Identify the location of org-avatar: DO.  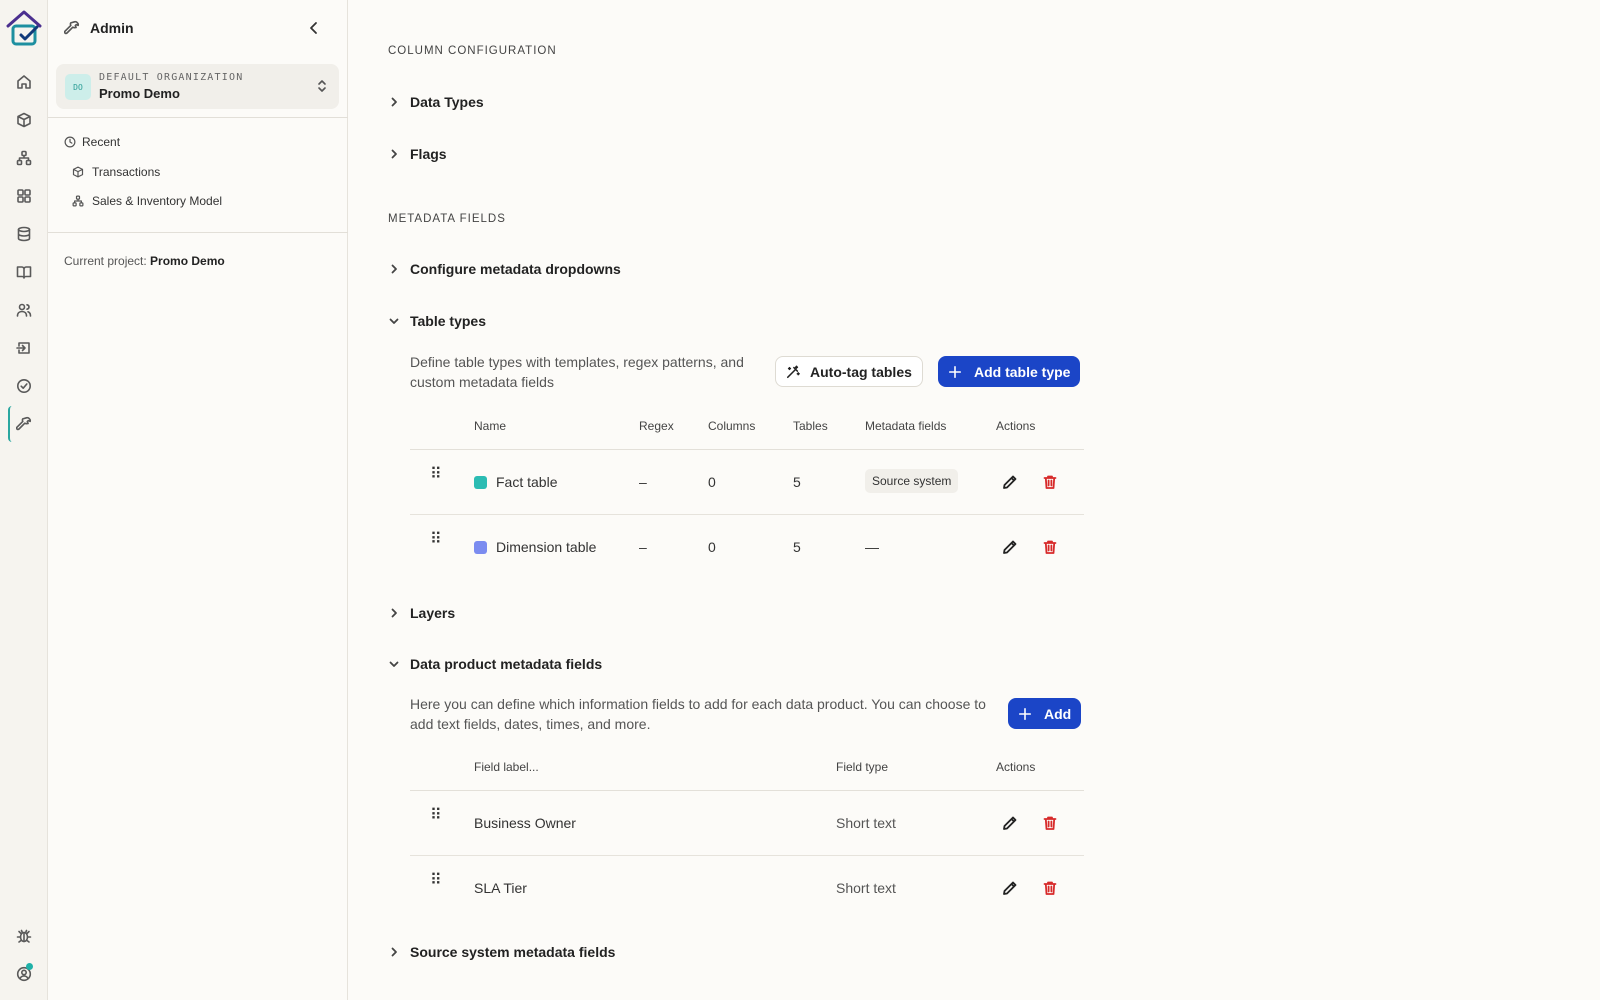
(78, 87).